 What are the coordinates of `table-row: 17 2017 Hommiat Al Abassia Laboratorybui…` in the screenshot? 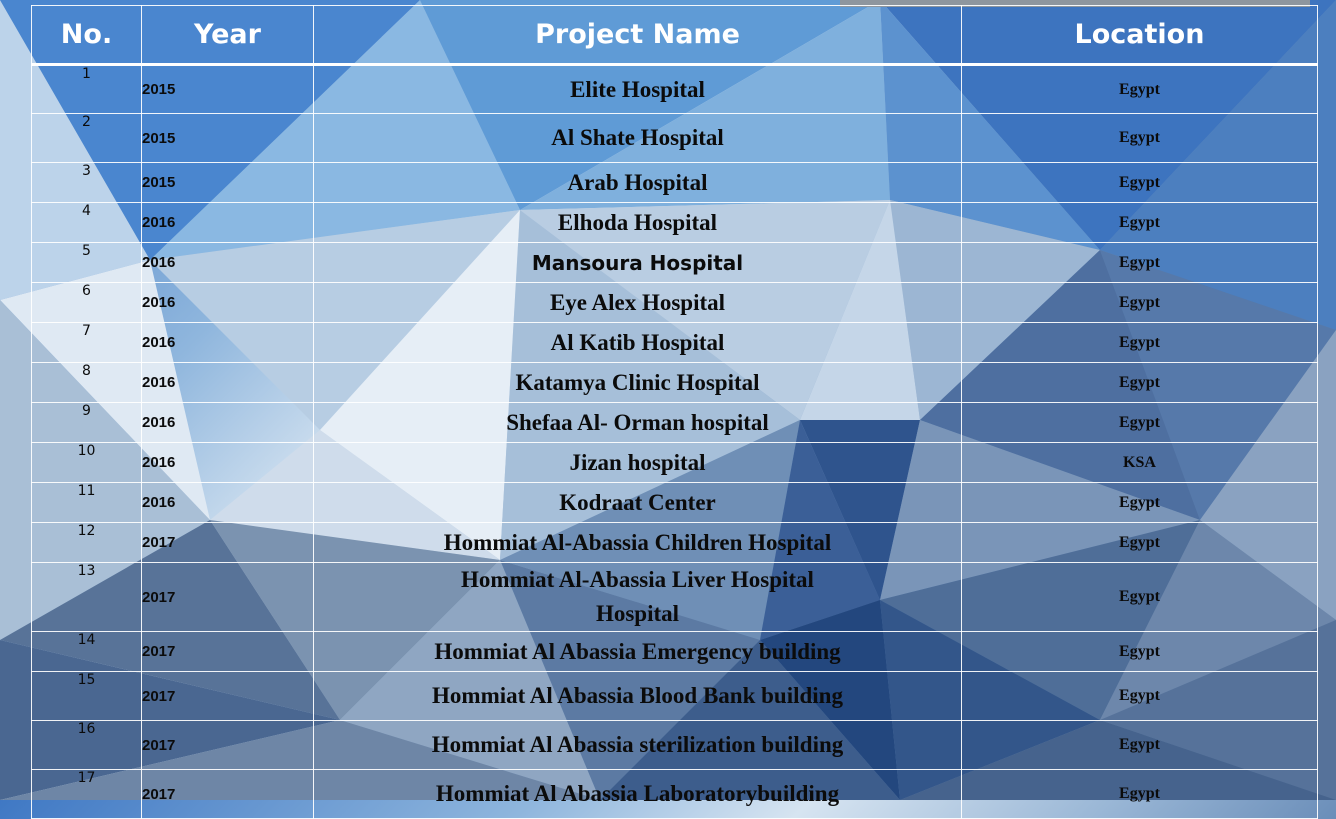 It's located at (674, 794).